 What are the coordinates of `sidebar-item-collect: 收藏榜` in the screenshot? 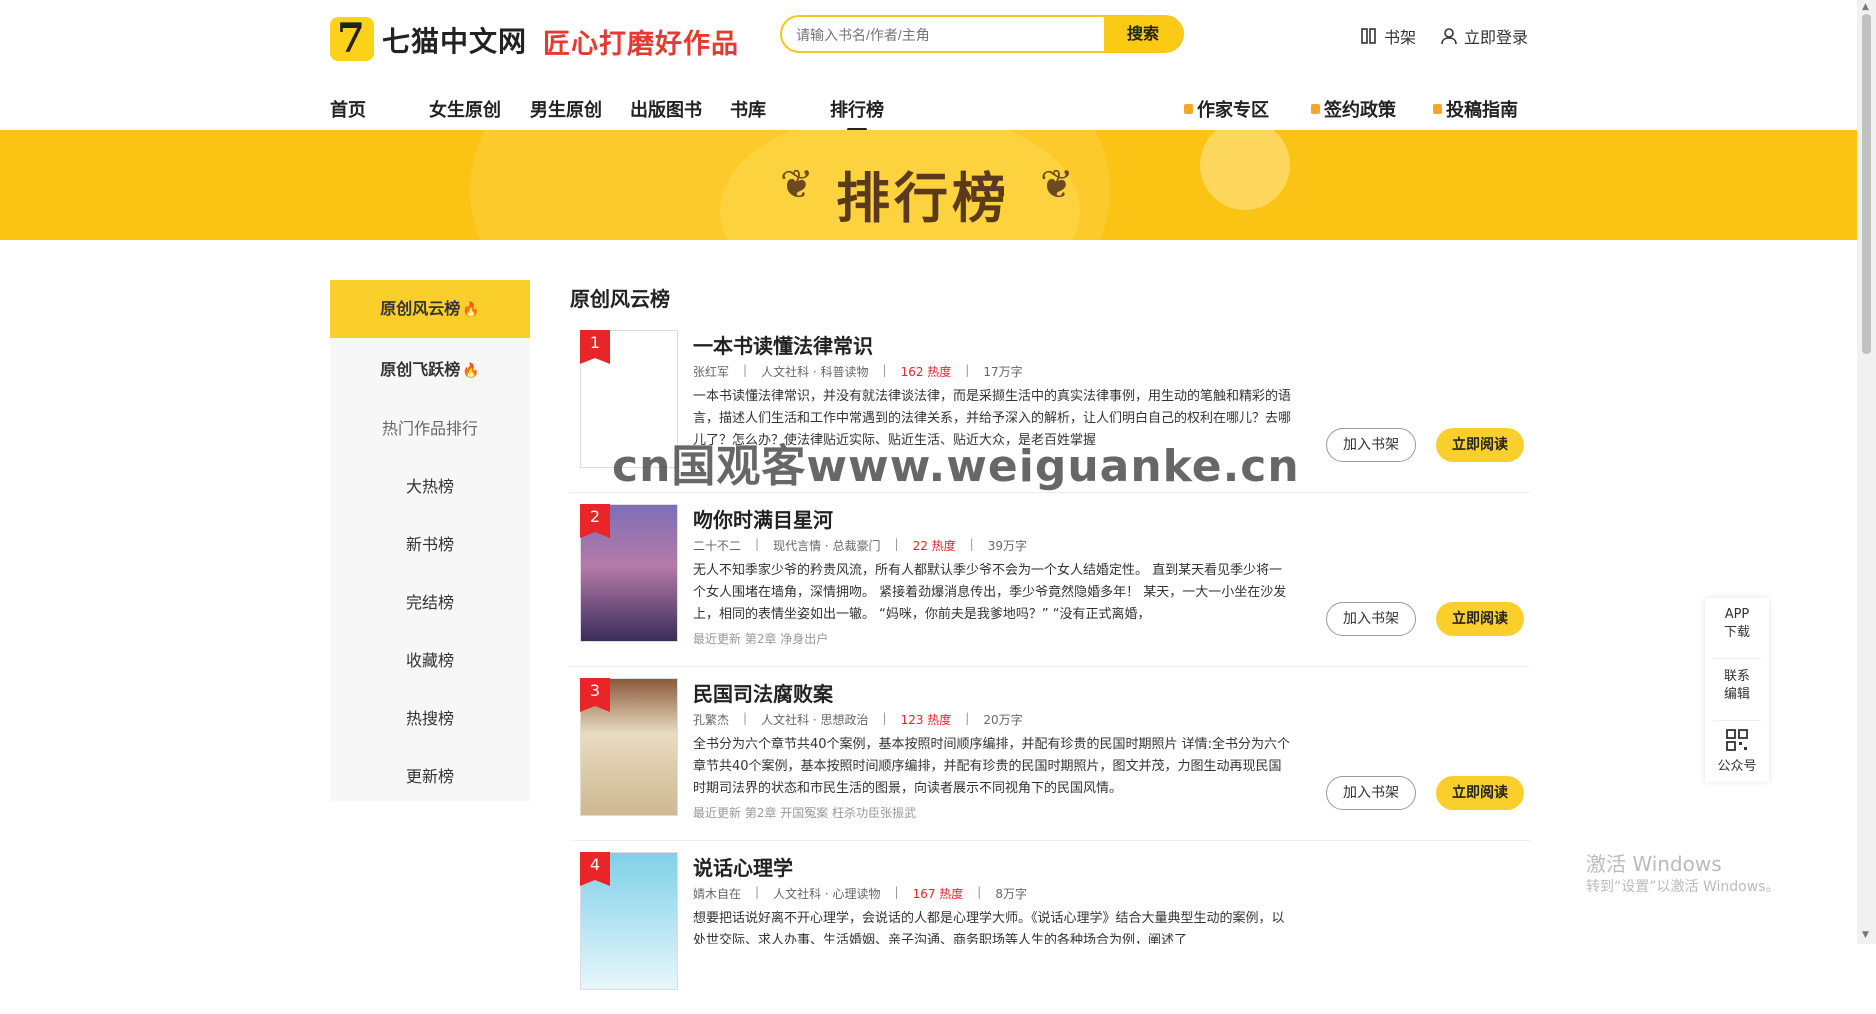 It's located at (430, 659).